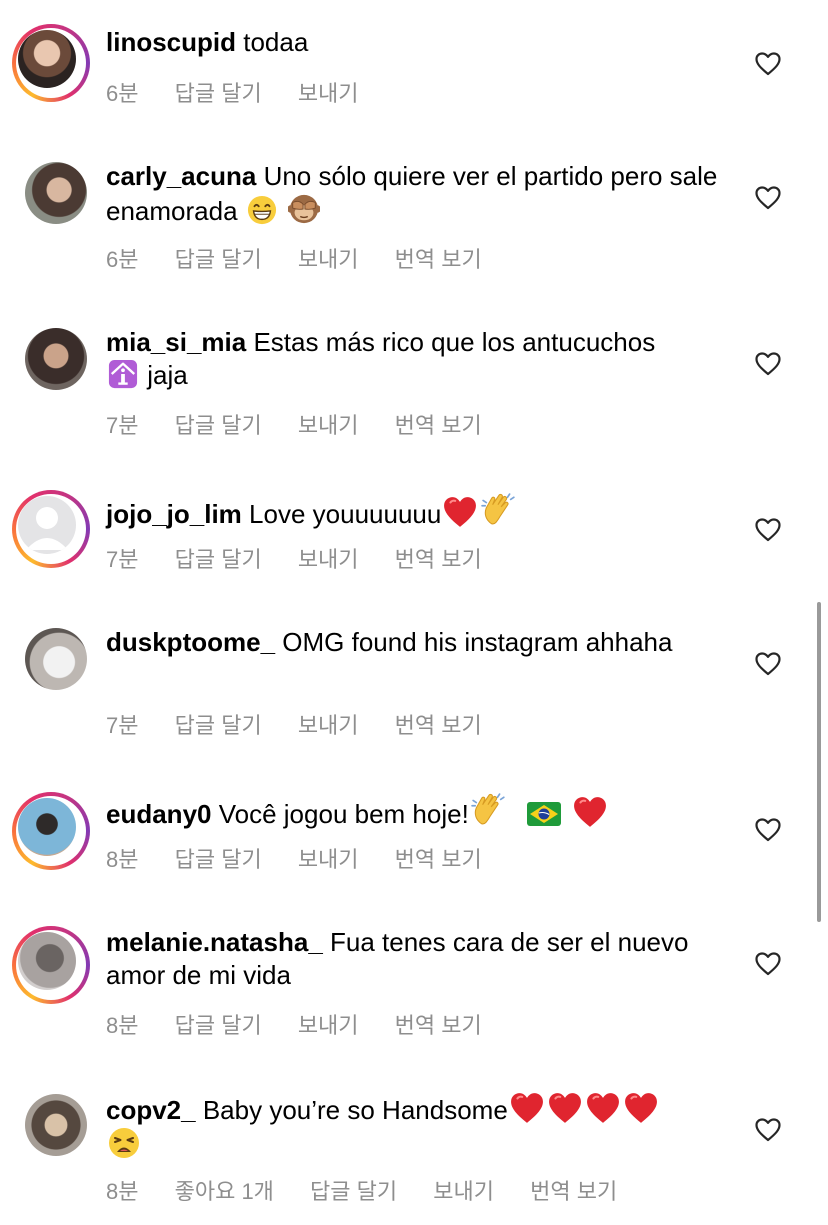  Describe the element at coordinates (819, 762) in the screenshot. I see `scrollbar` at that location.